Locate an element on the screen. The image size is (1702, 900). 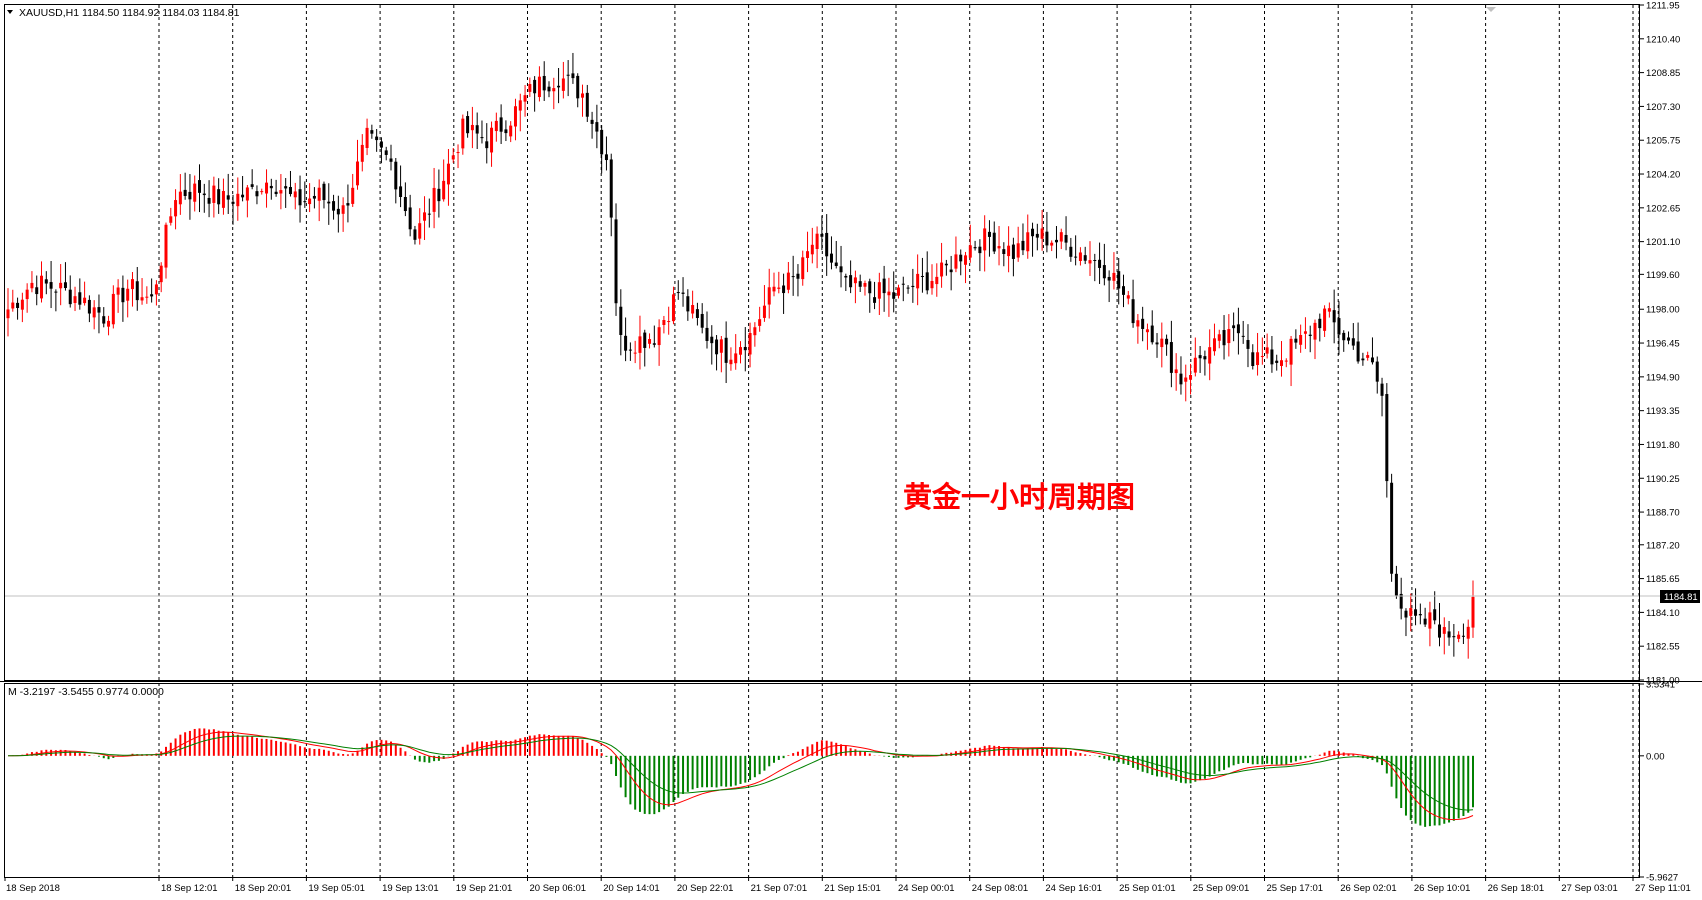
macd-header: M -3.2197 -3.5455 0.9774 0.0000 is located at coordinates (86, 692).